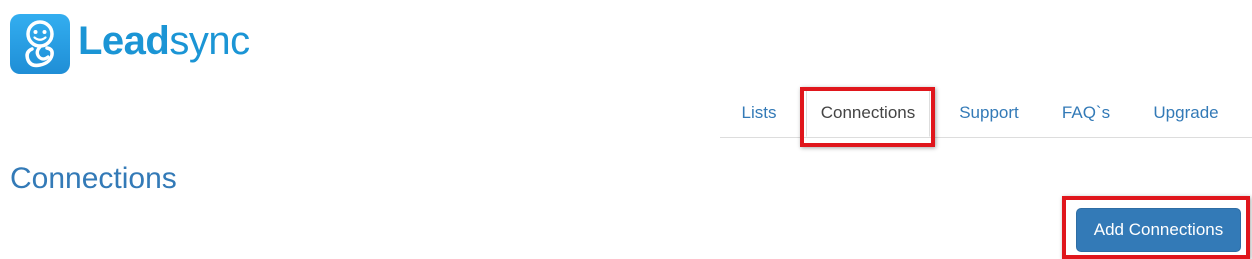  What do you see at coordinates (989, 112) in the screenshot?
I see `tab-support: Support` at bounding box center [989, 112].